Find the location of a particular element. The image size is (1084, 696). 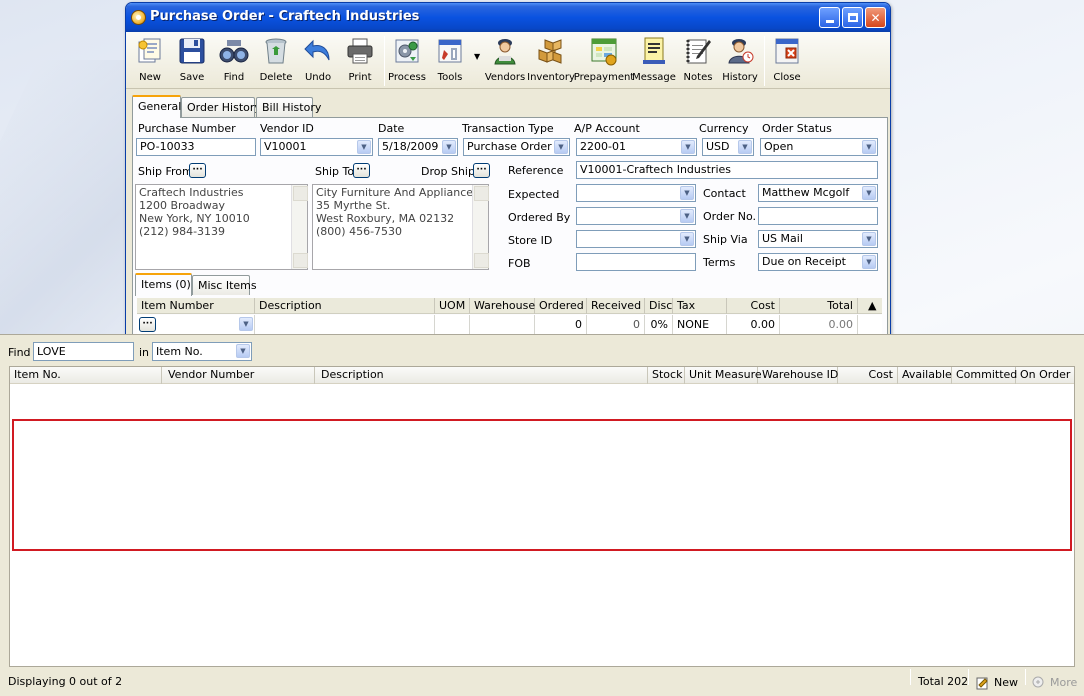

store-id-label: Store ID is located at coordinates (530, 240).